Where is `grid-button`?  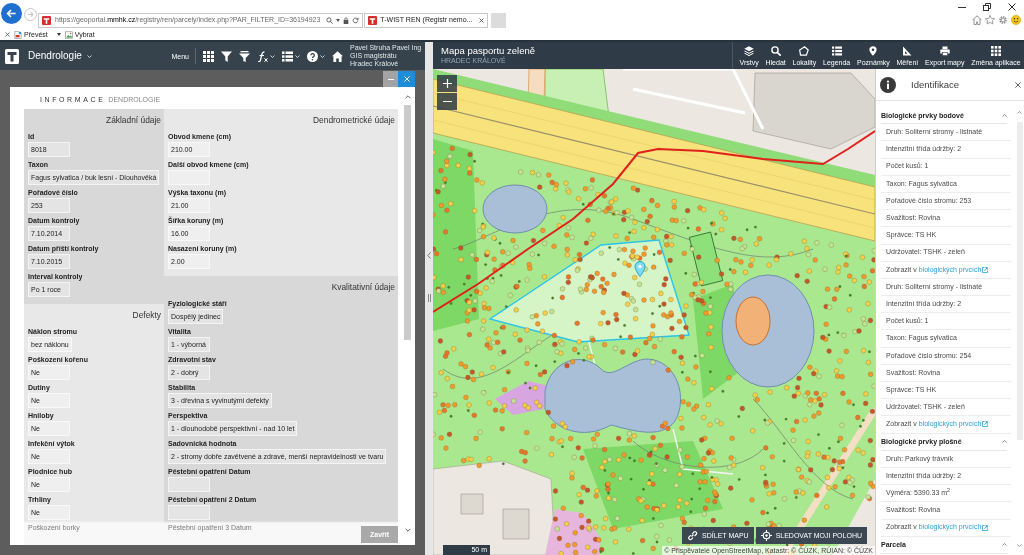 grid-button is located at coordinates (208, 56).